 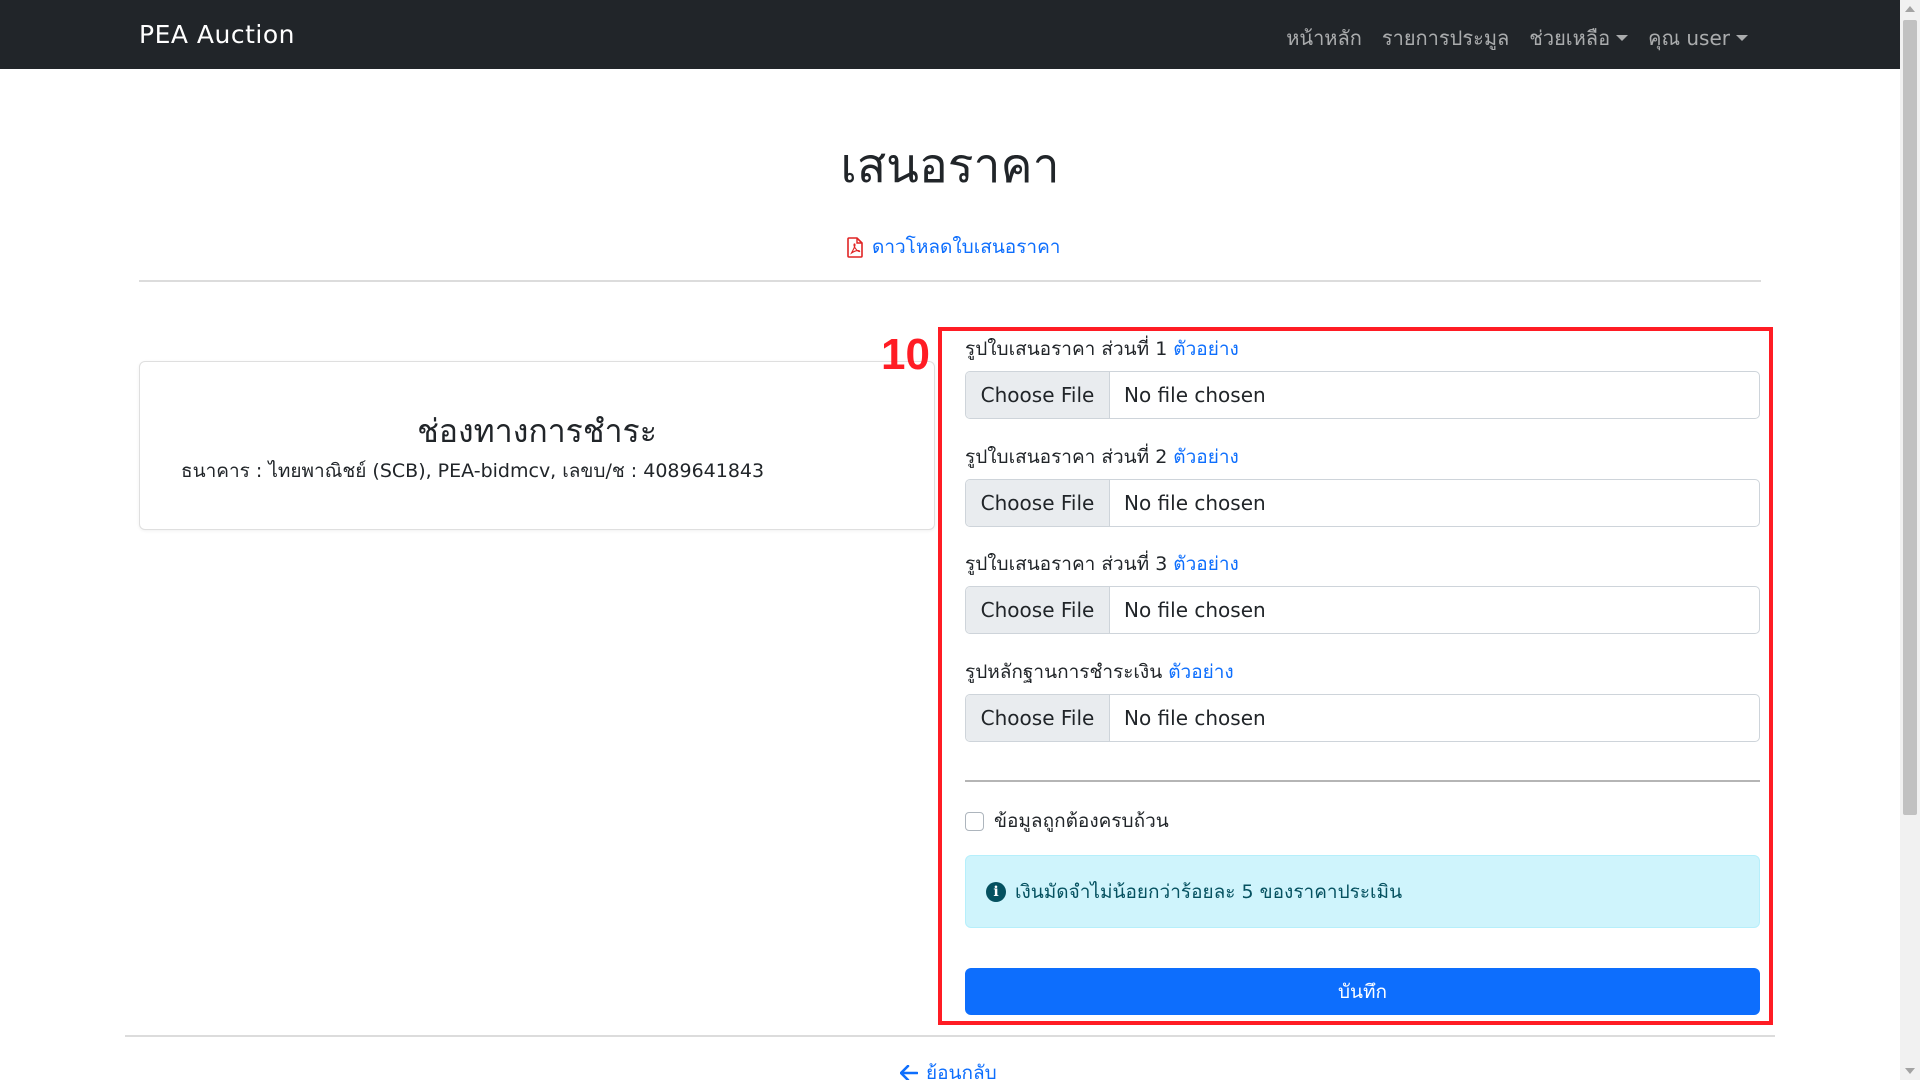 What do you see at coordinates (1570, 38) in the screenshot?
I see `nav-help-label: ช่วยเหลือ` at bounding box center [1570, 38].